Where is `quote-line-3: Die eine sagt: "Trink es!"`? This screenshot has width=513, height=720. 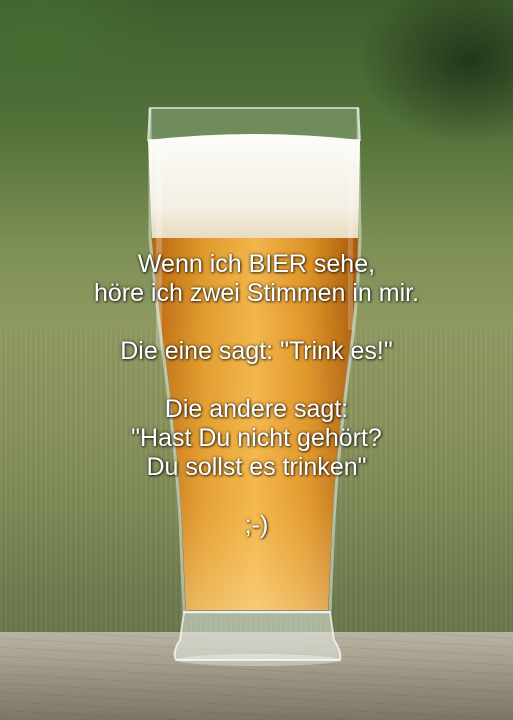 quote-line-3: Die eine sagt: "Trink es!" is located at coordinates (256, 351).